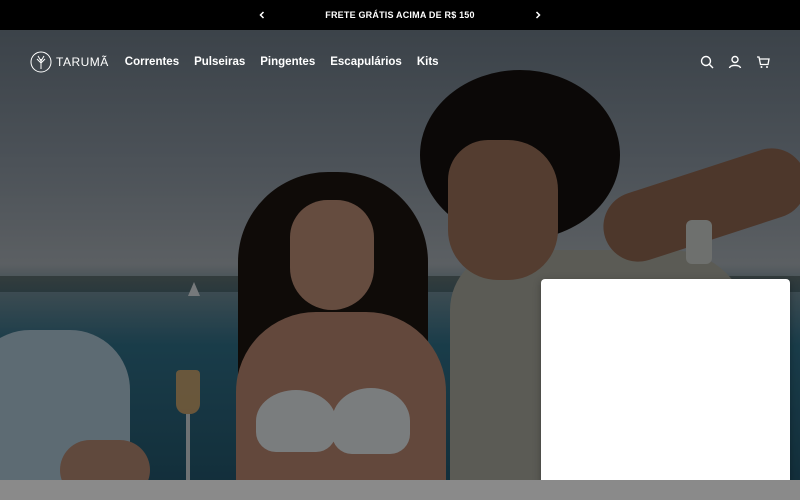  Describe the element at coordinates (41, 62) in the screenshot. I see `tree-logo-icon` at that location.